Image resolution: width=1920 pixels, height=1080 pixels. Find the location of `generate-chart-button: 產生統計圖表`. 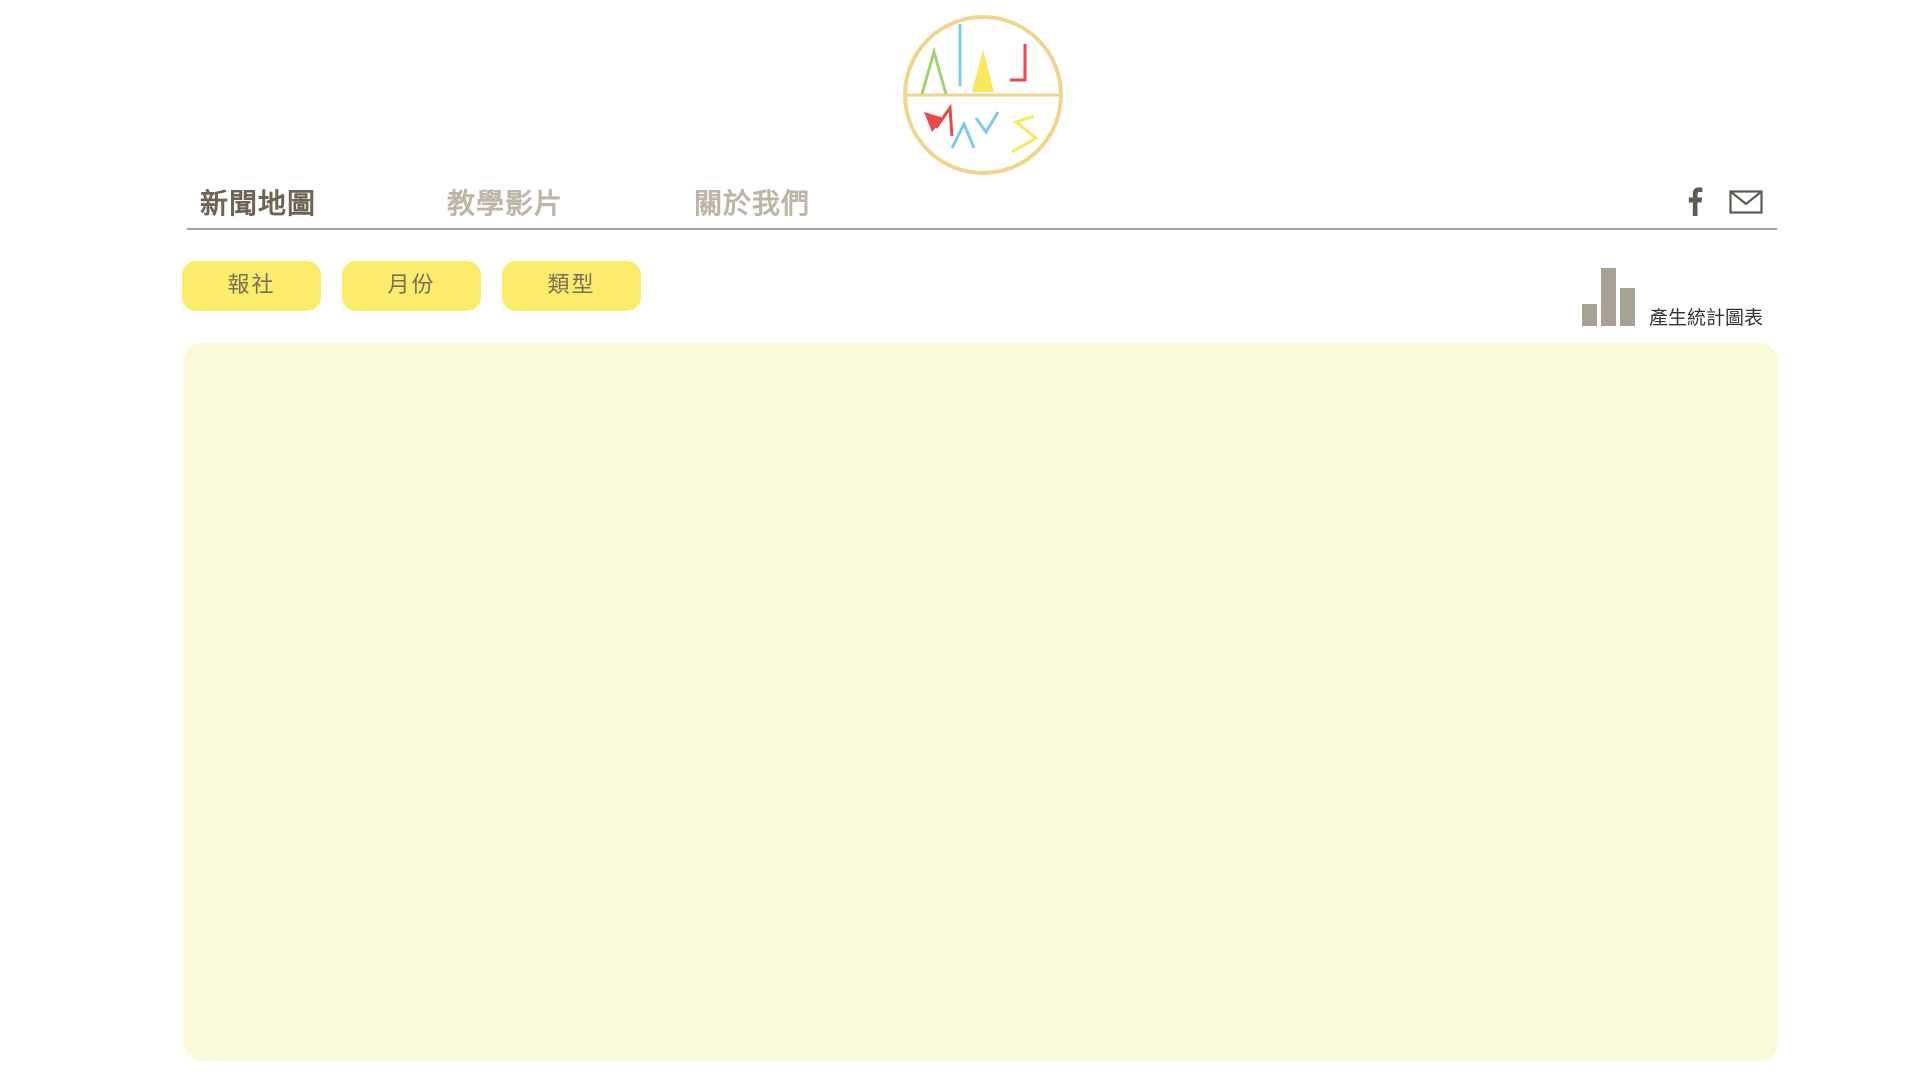

generate-chart-button: 產生統計圖表 is located at coordinates (1682, 298).